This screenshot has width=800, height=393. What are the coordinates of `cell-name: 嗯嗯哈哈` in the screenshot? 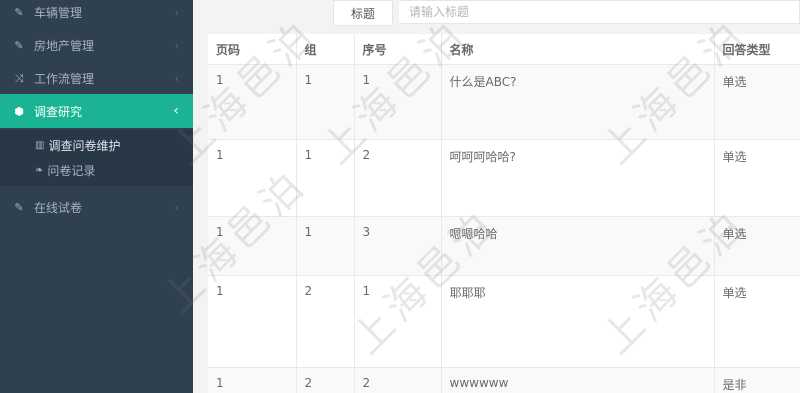 It's located at (578, 246).